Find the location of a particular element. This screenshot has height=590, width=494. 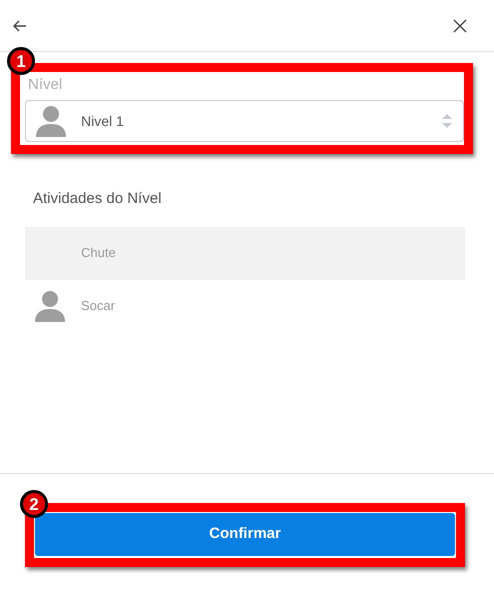

sort-icon is located at coordinates (447, 121).